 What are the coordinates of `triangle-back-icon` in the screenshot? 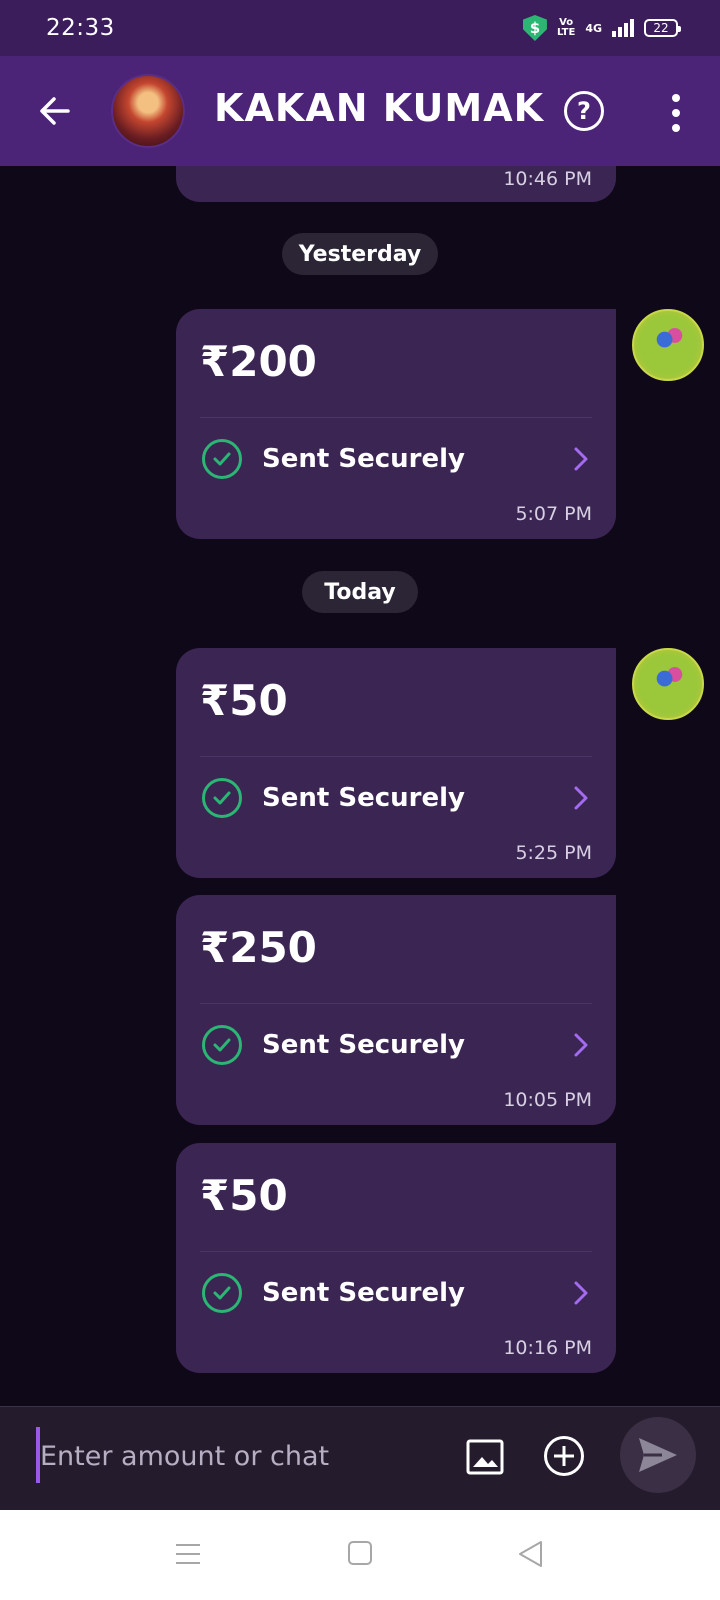 It's located at (530, 1554).